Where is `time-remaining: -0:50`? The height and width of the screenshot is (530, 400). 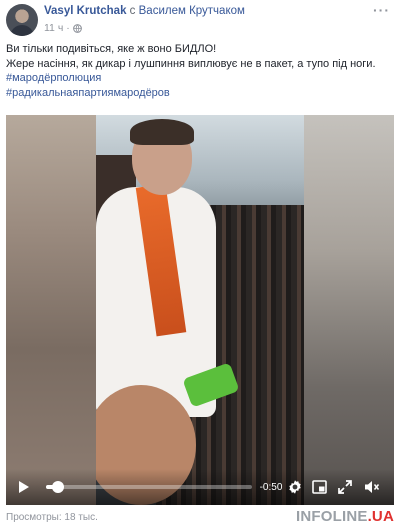
time-remaining: -0:50 is located at coordinates (271, 487).